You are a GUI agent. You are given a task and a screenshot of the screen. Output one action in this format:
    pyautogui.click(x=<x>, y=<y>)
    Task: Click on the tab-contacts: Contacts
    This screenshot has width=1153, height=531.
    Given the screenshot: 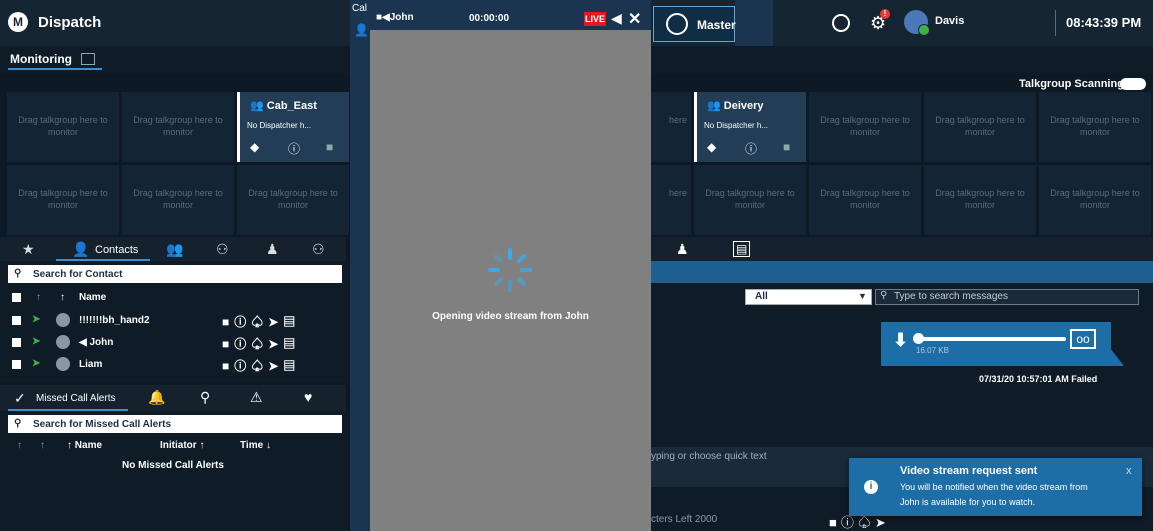 What is the action you would take?
    pyautogui.click(x=116, y=250)
    